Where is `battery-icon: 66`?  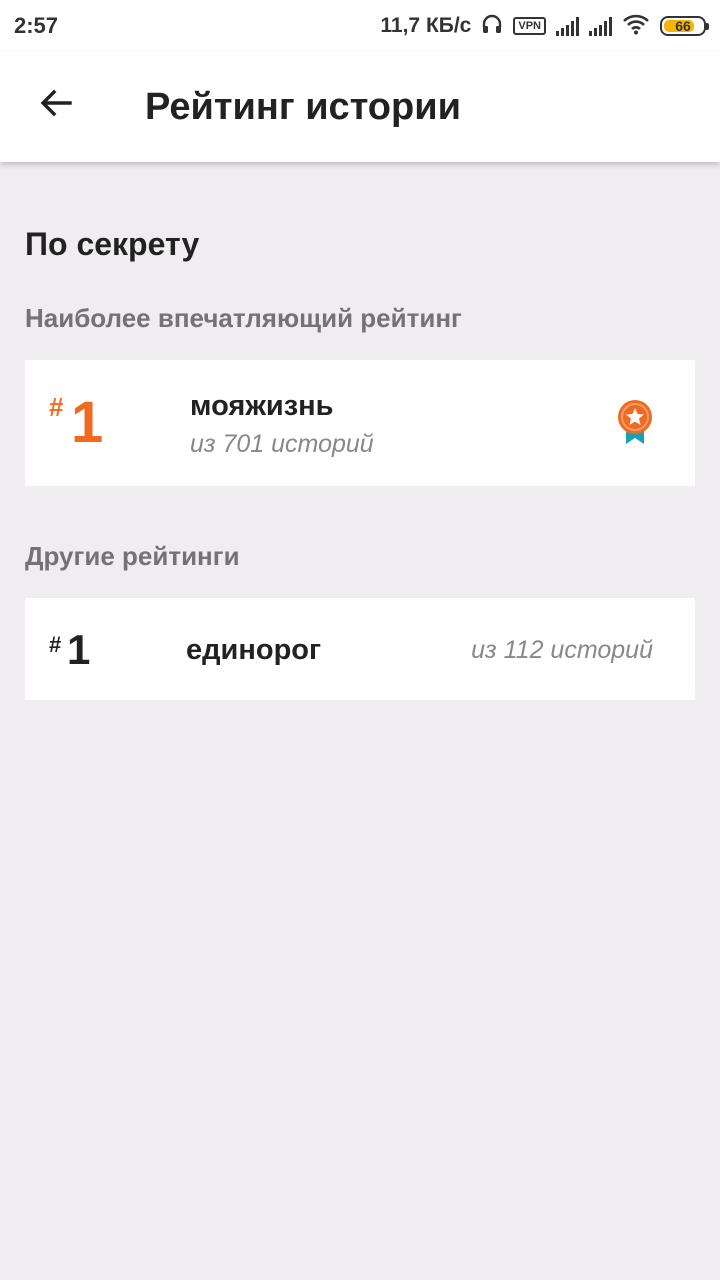
battery-icon: 66 is located at coordinates (684, 26).